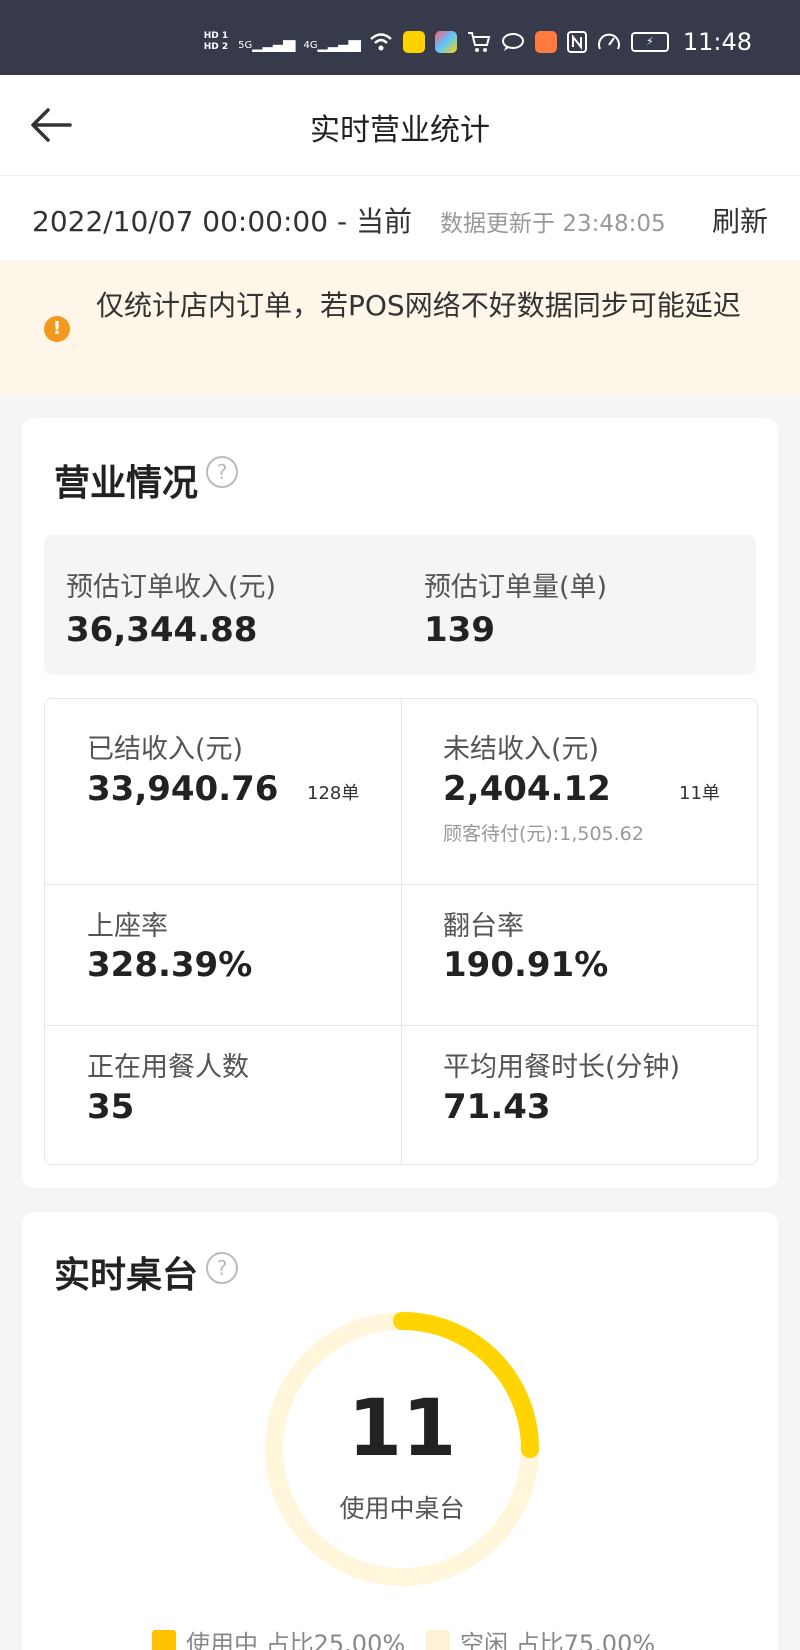 Image resolution: width=800 pixels, height=1650 pixels. I want to click on nav-bar: 实时营业统计, so click(400, 125).